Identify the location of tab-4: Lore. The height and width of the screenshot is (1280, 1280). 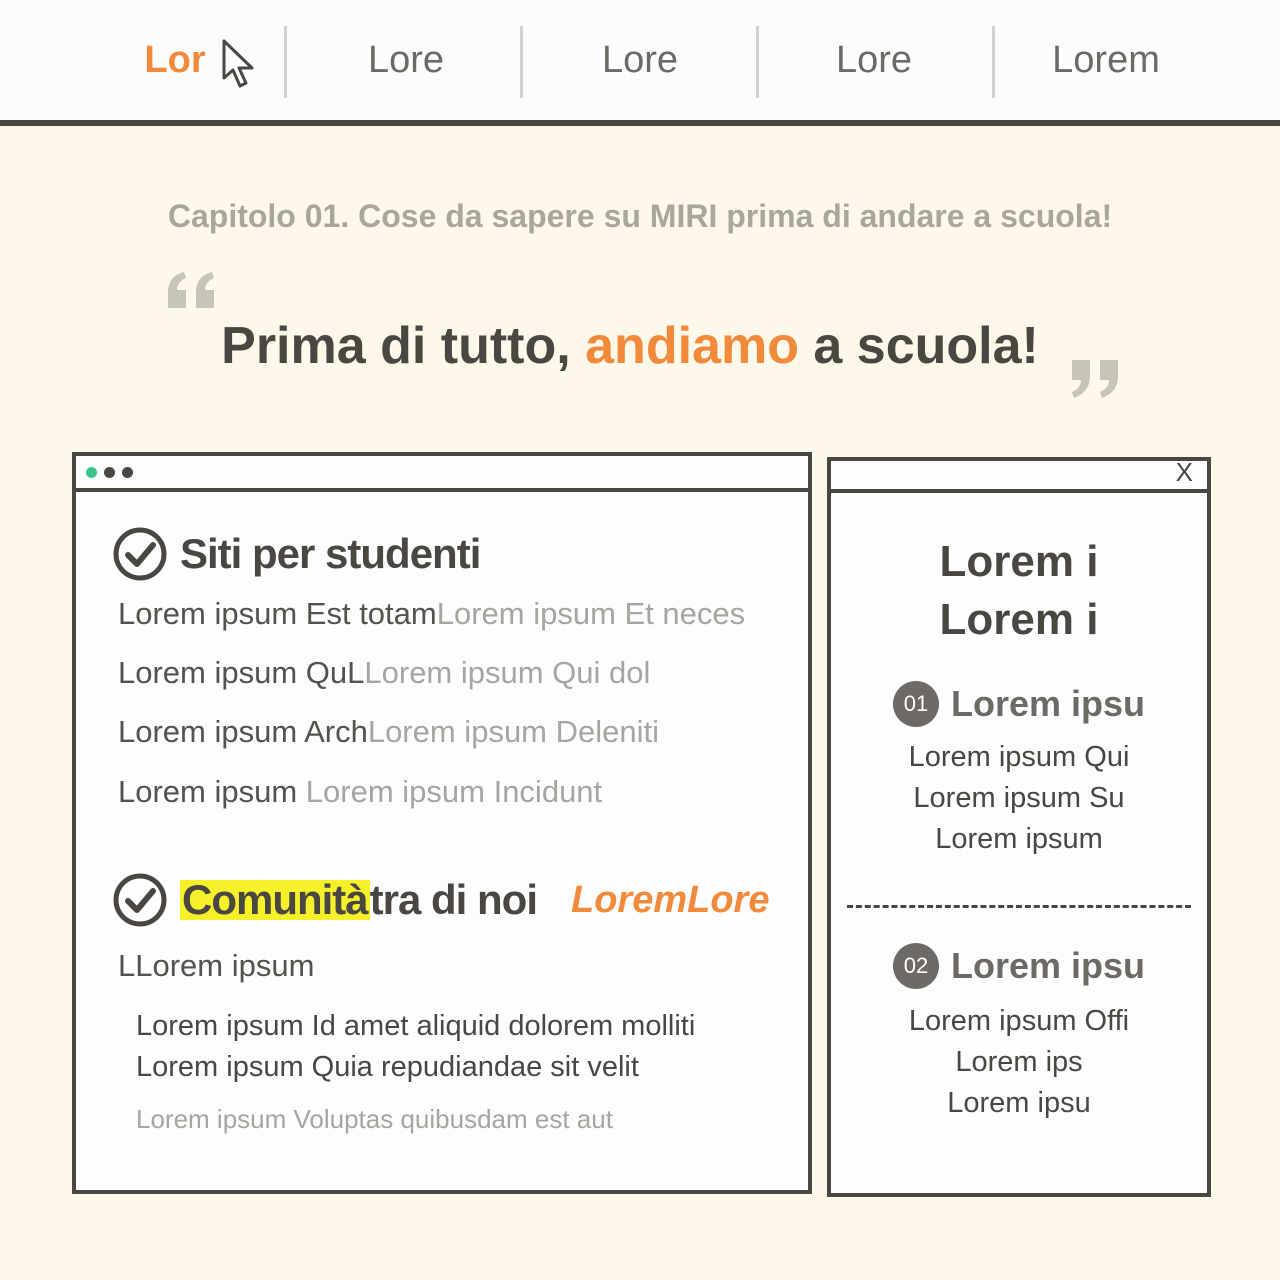
(874, 60).